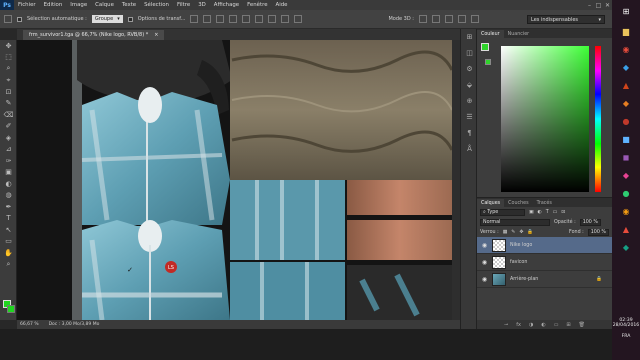 Image resolution: width=640 pixels, height=360 pixels. Describe the element at coordinates (521, 245) in the screenshot. I see `layer-name: Nike logo` at that location.